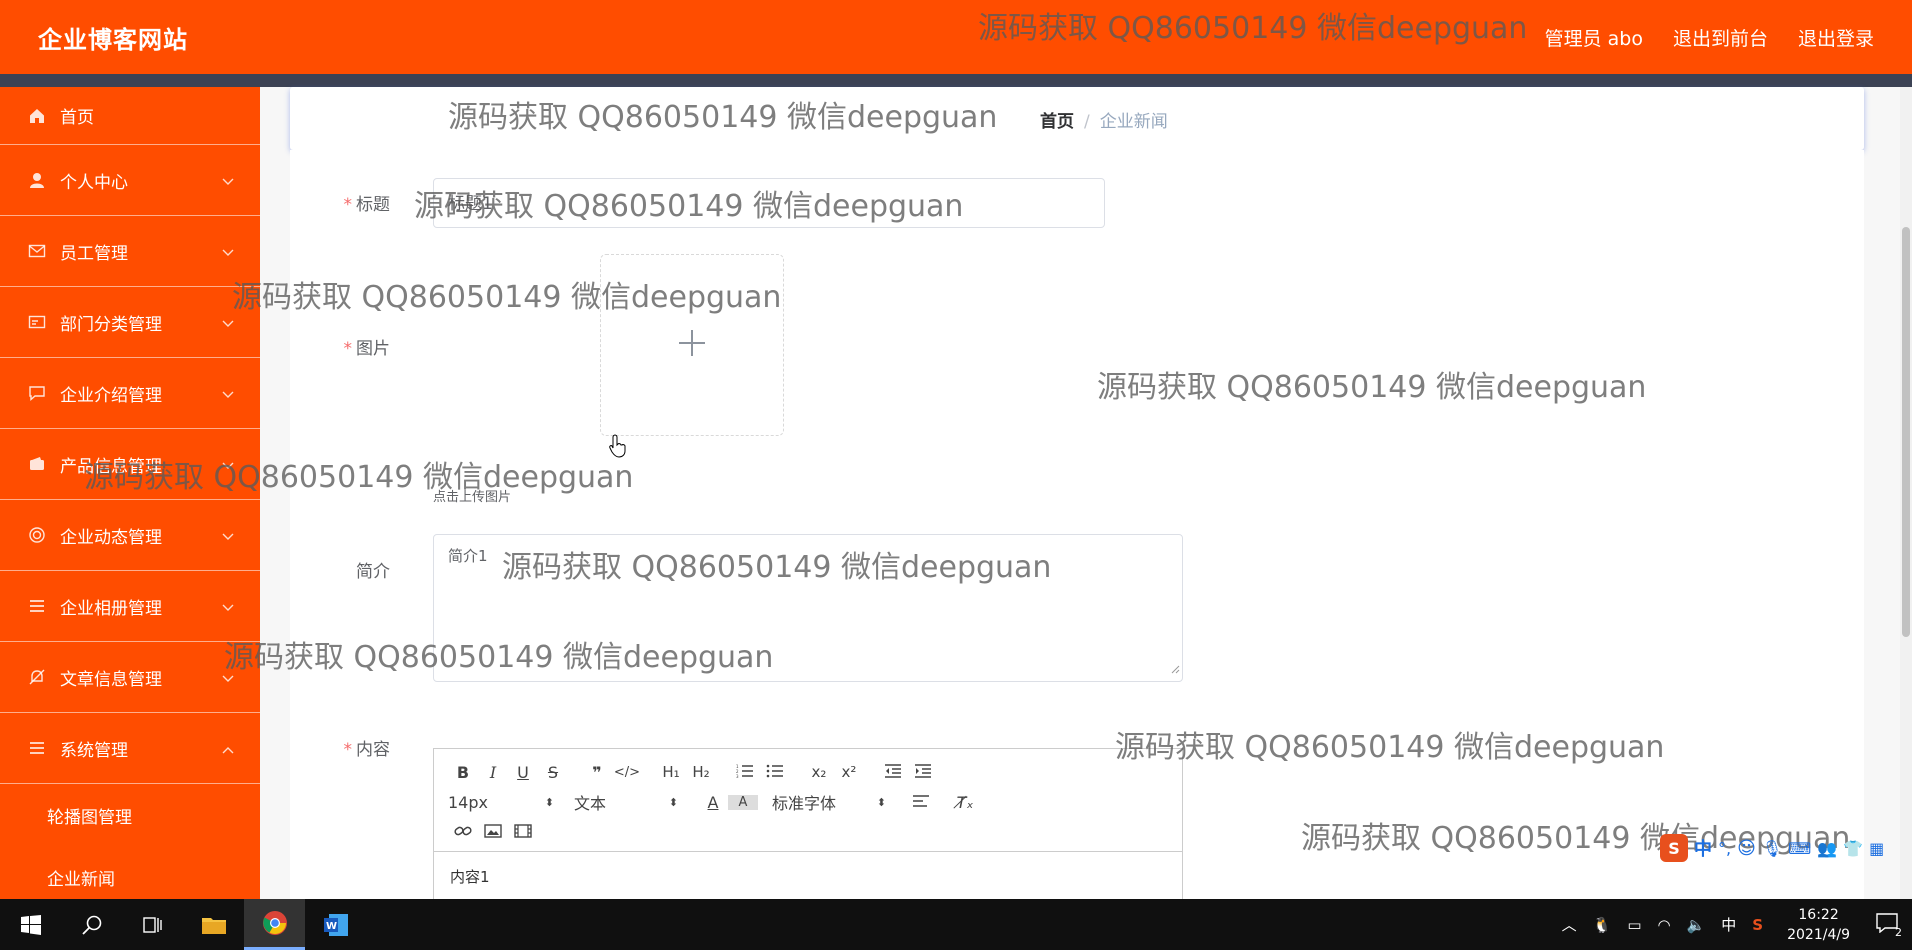 This screenshot has height=950, width=1912. I want to click on svg-text: W, so click(331, 926).